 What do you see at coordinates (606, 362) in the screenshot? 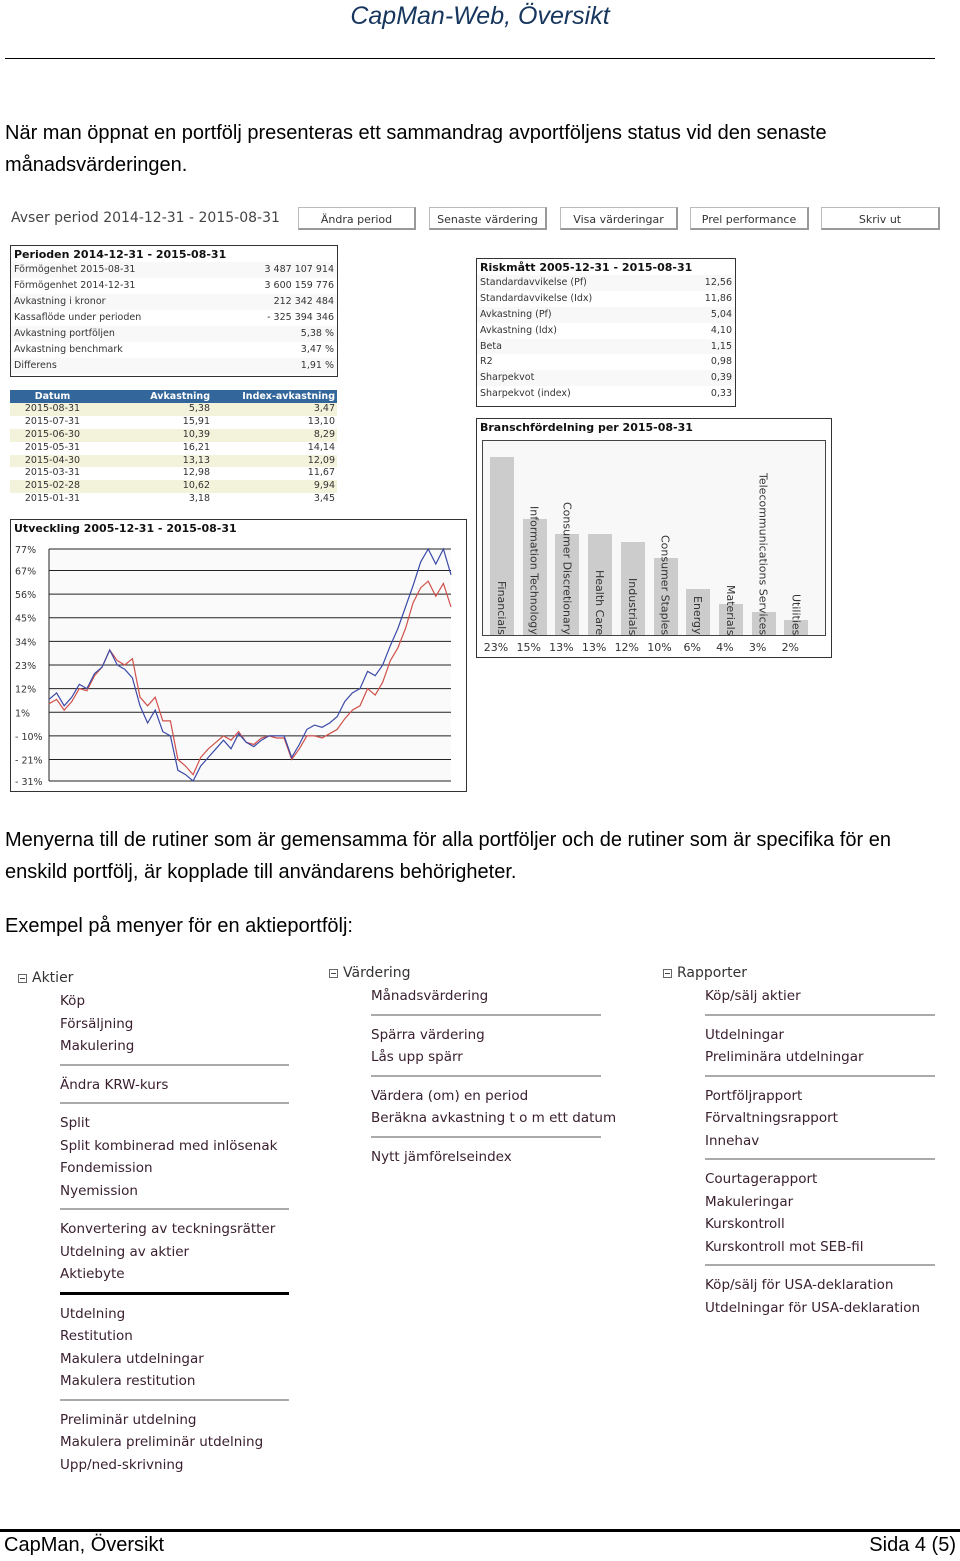
I see `risk-row: R2 0,98` at bounding box center [606, 362].